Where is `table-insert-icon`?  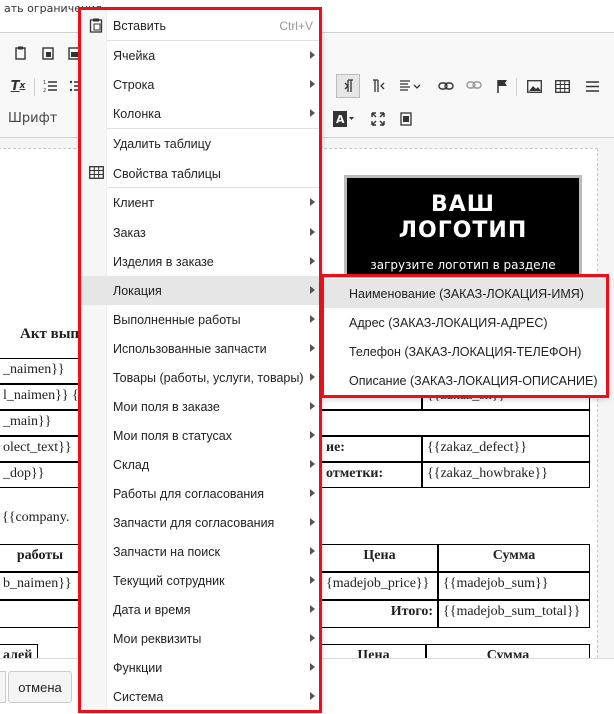 table-insert-icon is located at coordinates (562, 86).